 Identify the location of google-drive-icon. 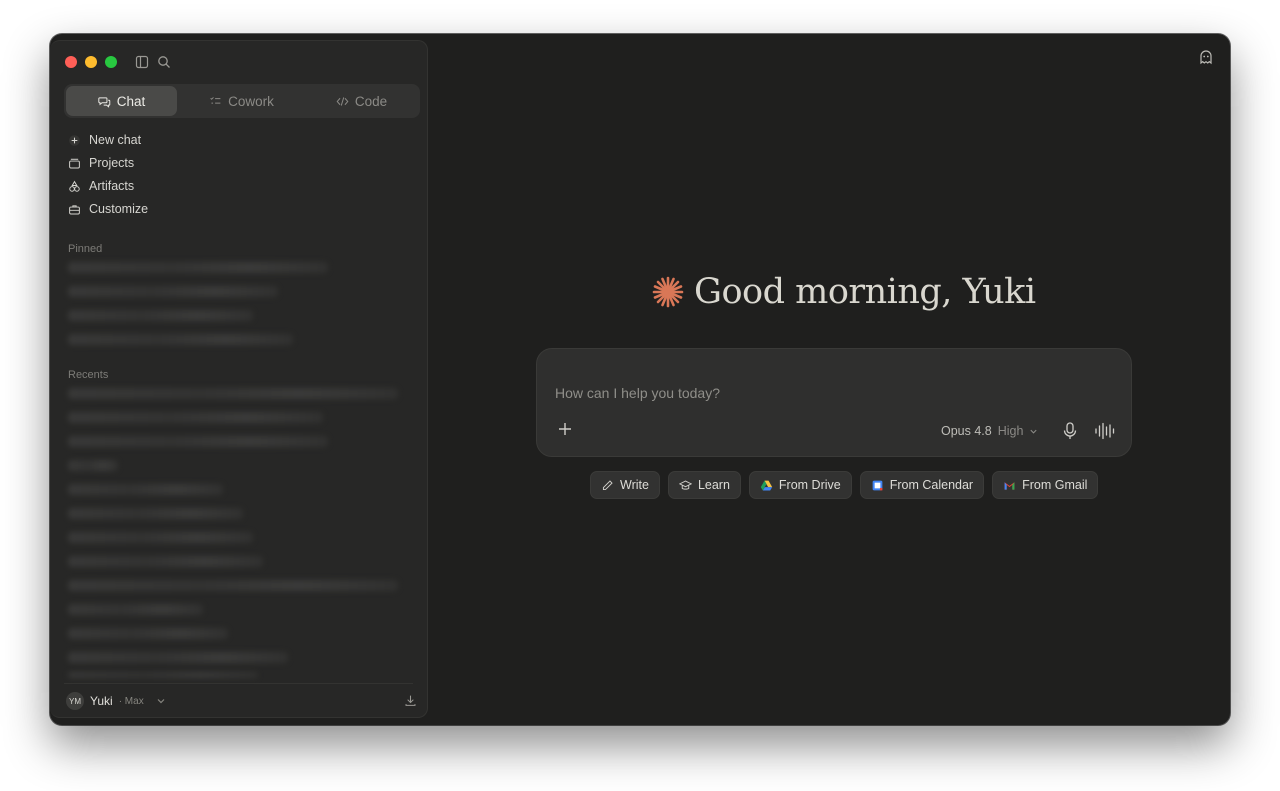
(766, 485).